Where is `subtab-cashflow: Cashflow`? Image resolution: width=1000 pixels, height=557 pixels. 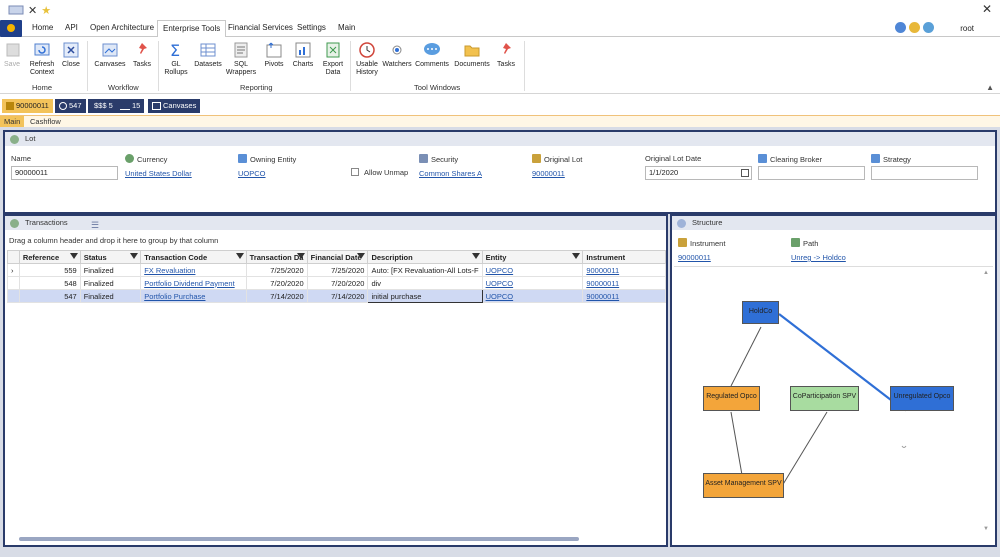 subtab-cashflow: Cashflow is located at coordinates (45, 121).